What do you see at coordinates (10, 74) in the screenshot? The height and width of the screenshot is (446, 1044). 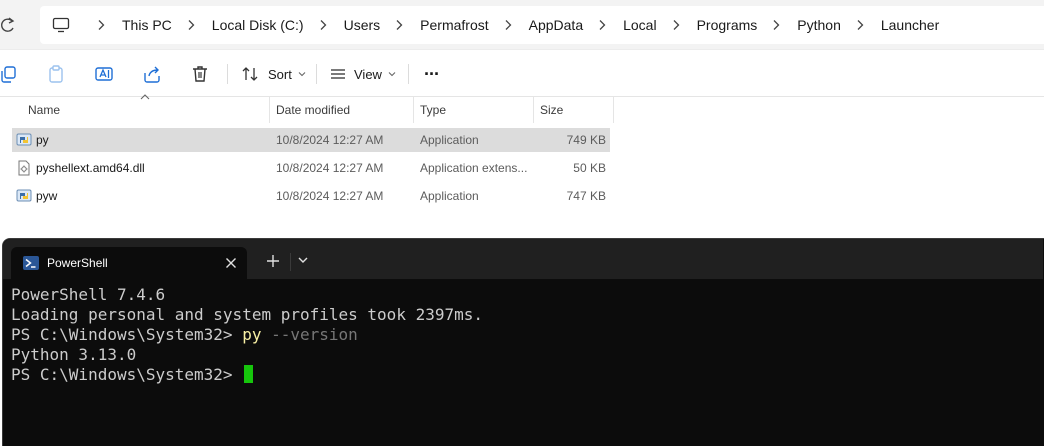 I see `copy-icon` at bounding box center [10, 74].